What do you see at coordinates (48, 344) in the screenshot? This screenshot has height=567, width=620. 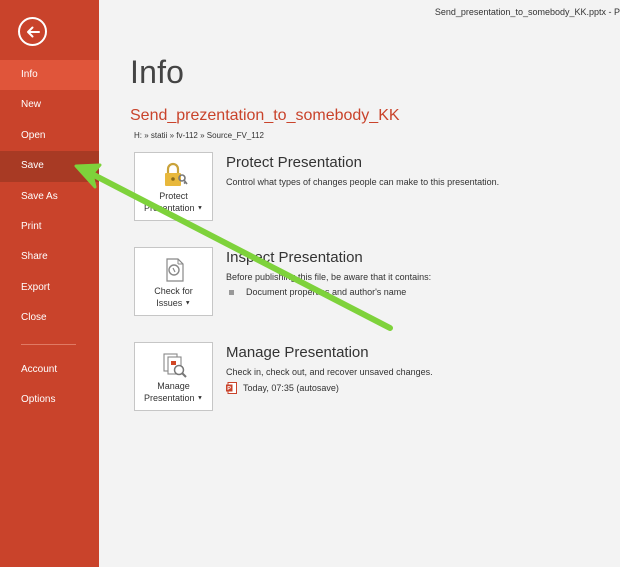 I see `nav-divider` at bounding box center [48, 344].